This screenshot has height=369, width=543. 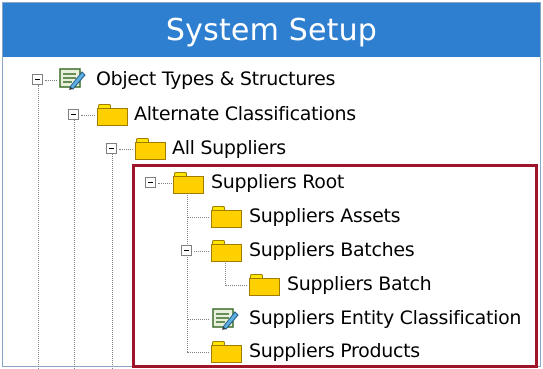 What do you see at coordinates (72, 78) in the screenshot?
I see `object-type-icon` at bounding box center [72, 78].